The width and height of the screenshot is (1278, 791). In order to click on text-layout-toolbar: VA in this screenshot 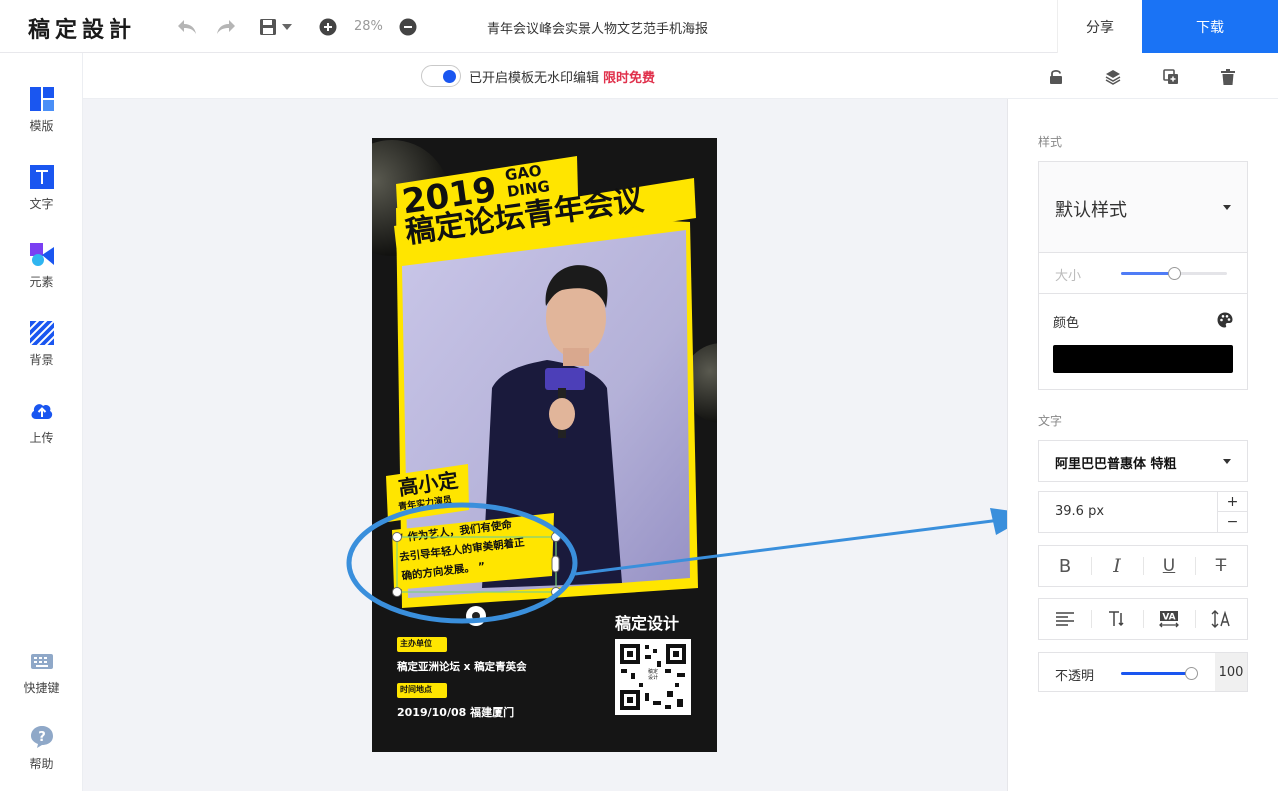, I will do `click(1143, 619)`.